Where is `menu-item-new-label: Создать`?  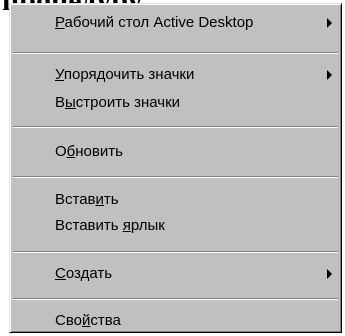 menu-item-new-label: Создать is located at coordinates (84, 273).